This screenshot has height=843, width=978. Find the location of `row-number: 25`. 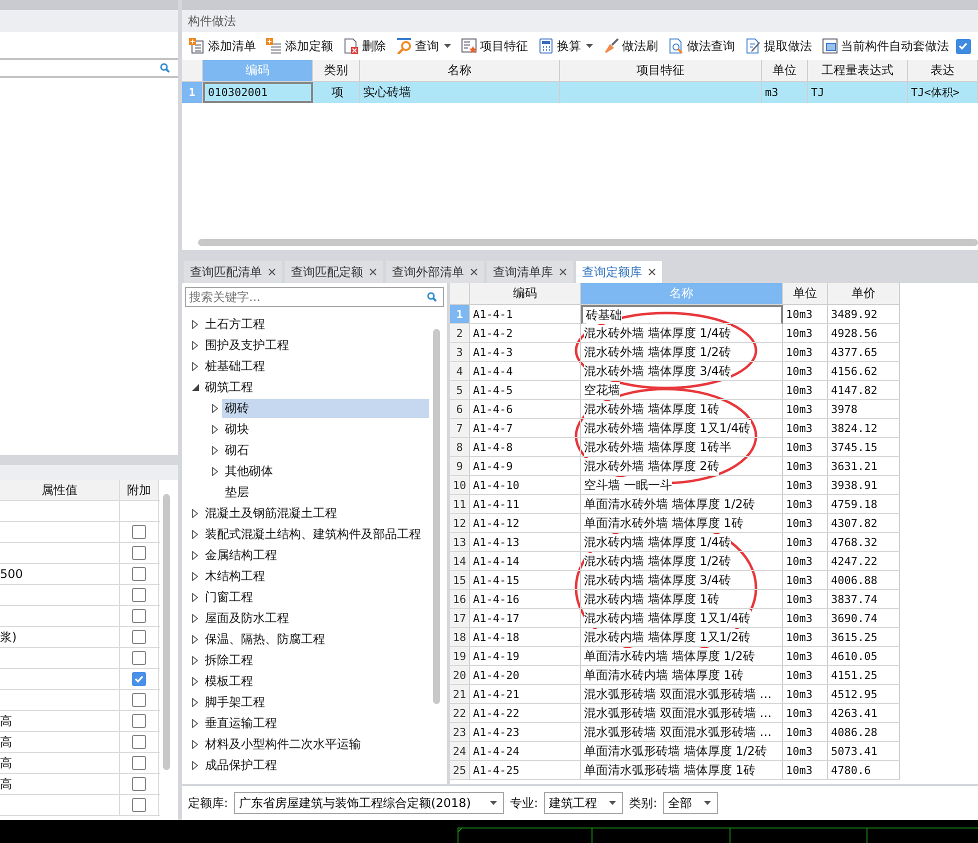

row-number: 25 is located at coordinates (460, 770).